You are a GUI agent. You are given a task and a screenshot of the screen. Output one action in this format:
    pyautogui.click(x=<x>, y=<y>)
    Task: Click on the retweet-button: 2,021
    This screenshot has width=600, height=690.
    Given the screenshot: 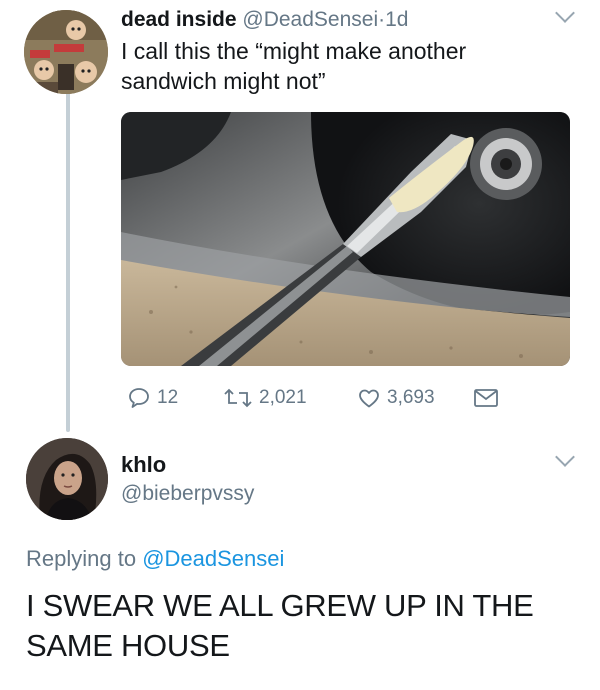 What is the action you would take?
    pyautogui.click(x=265, y=398)
    